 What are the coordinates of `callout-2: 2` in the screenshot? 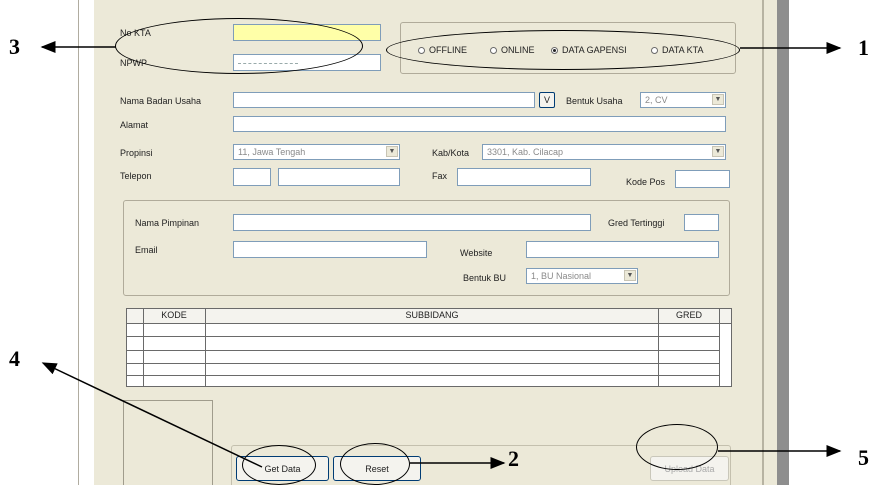 It's located at (513, 458).